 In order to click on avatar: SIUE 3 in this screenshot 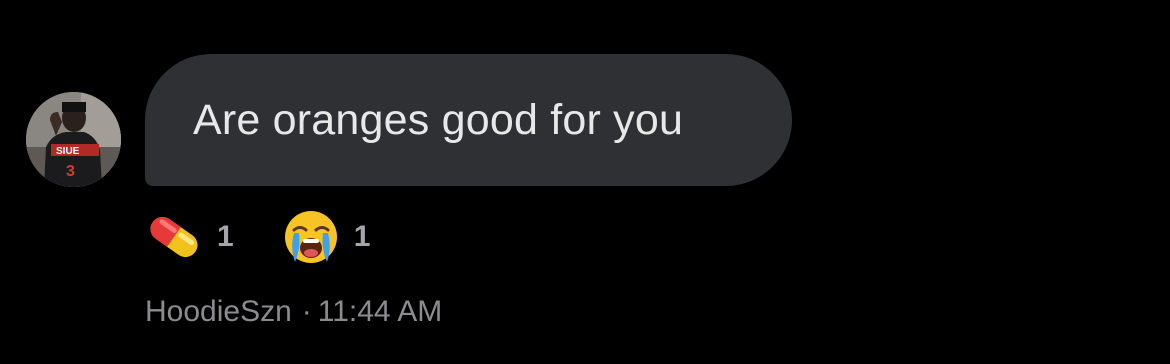, I will do `click(73, 139)`.